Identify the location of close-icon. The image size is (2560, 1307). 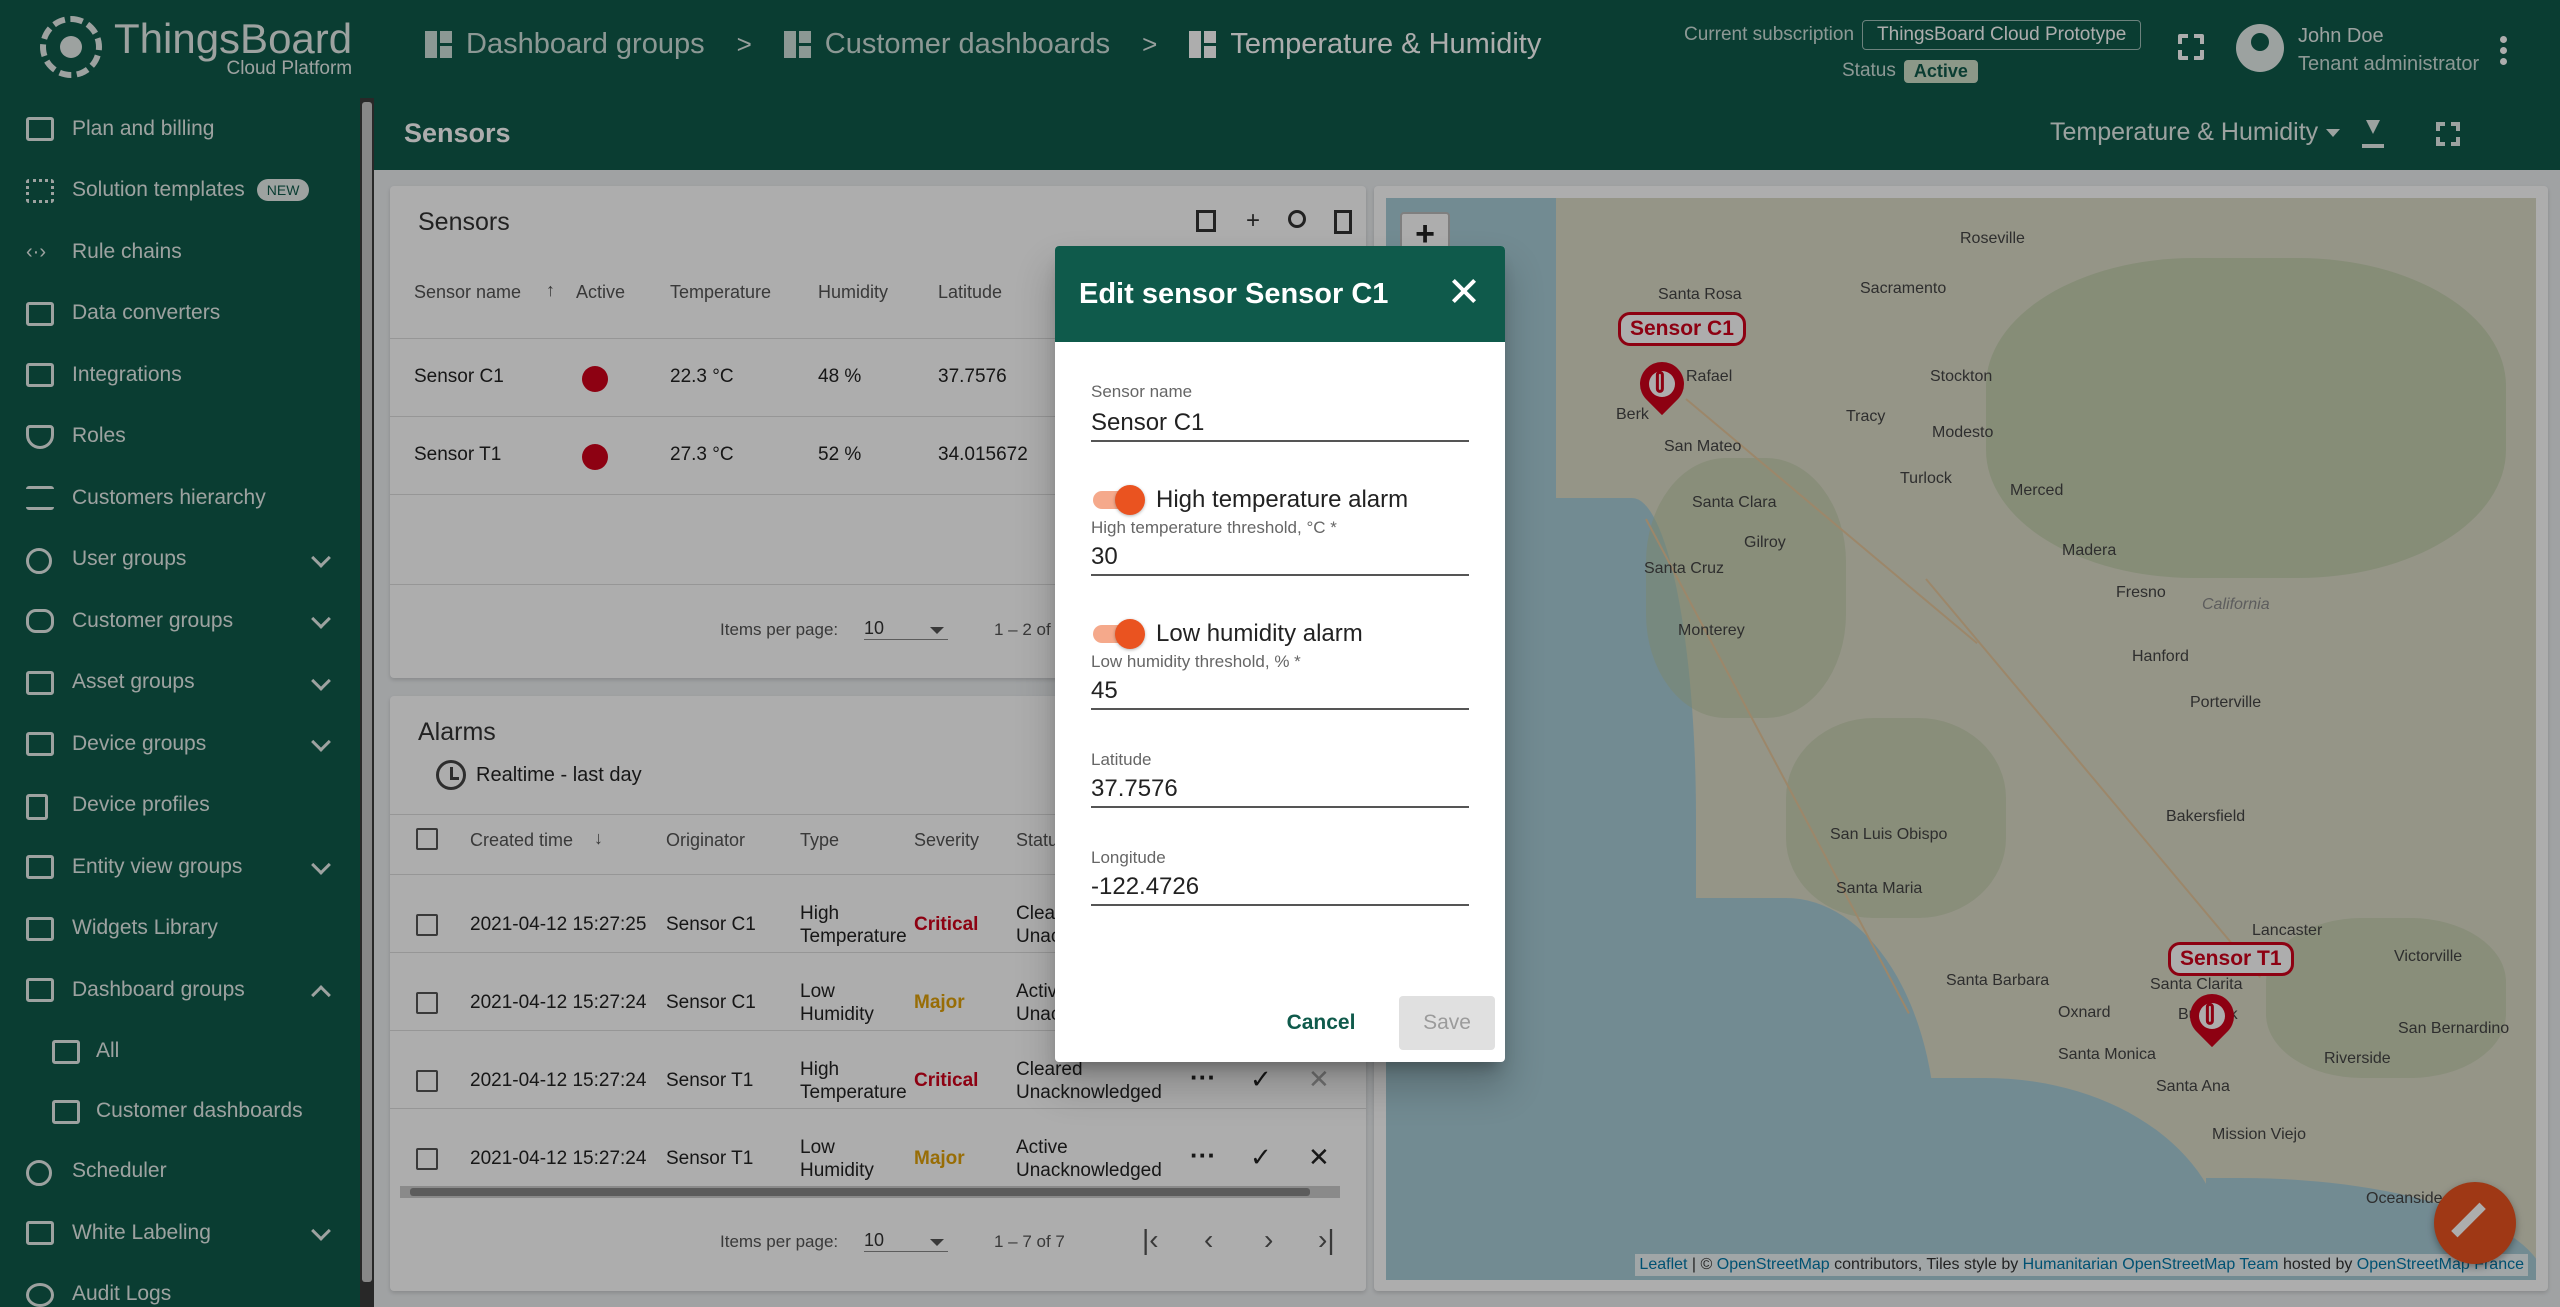
(1464, 291).